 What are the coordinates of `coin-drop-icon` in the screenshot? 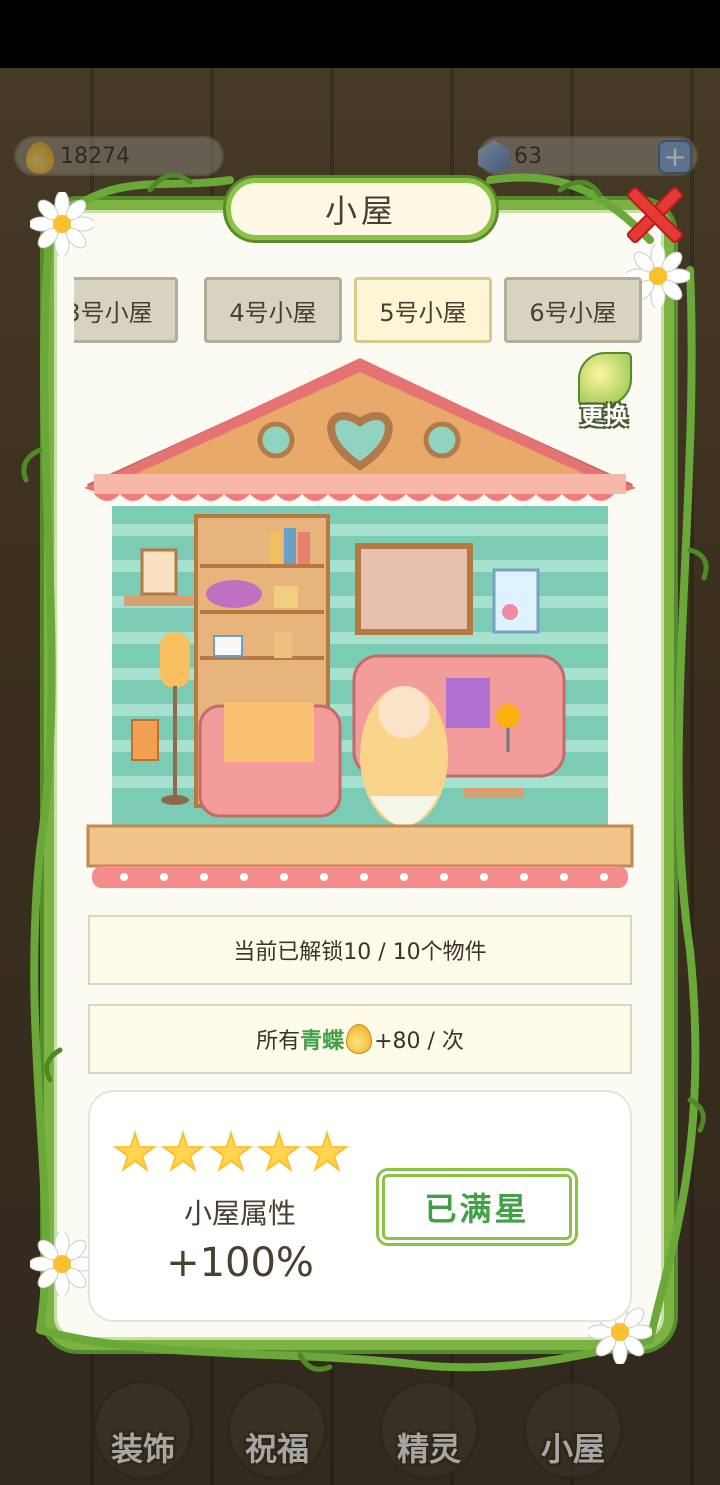 It's located at (359, 1039).